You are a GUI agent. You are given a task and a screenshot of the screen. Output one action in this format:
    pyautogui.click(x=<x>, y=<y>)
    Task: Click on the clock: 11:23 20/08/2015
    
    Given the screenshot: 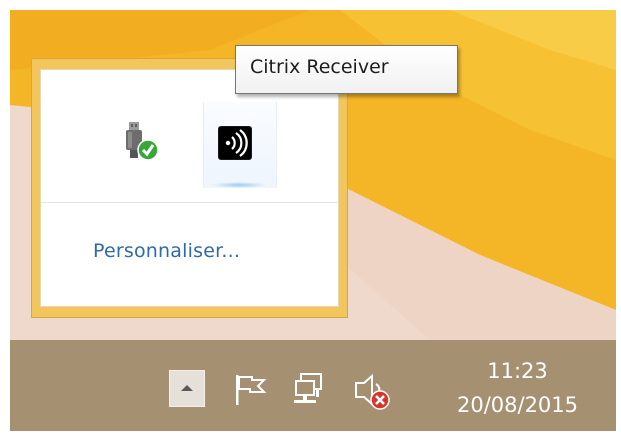 What is the action you would take?
    pyautogui.click(x=517, y=388)
    